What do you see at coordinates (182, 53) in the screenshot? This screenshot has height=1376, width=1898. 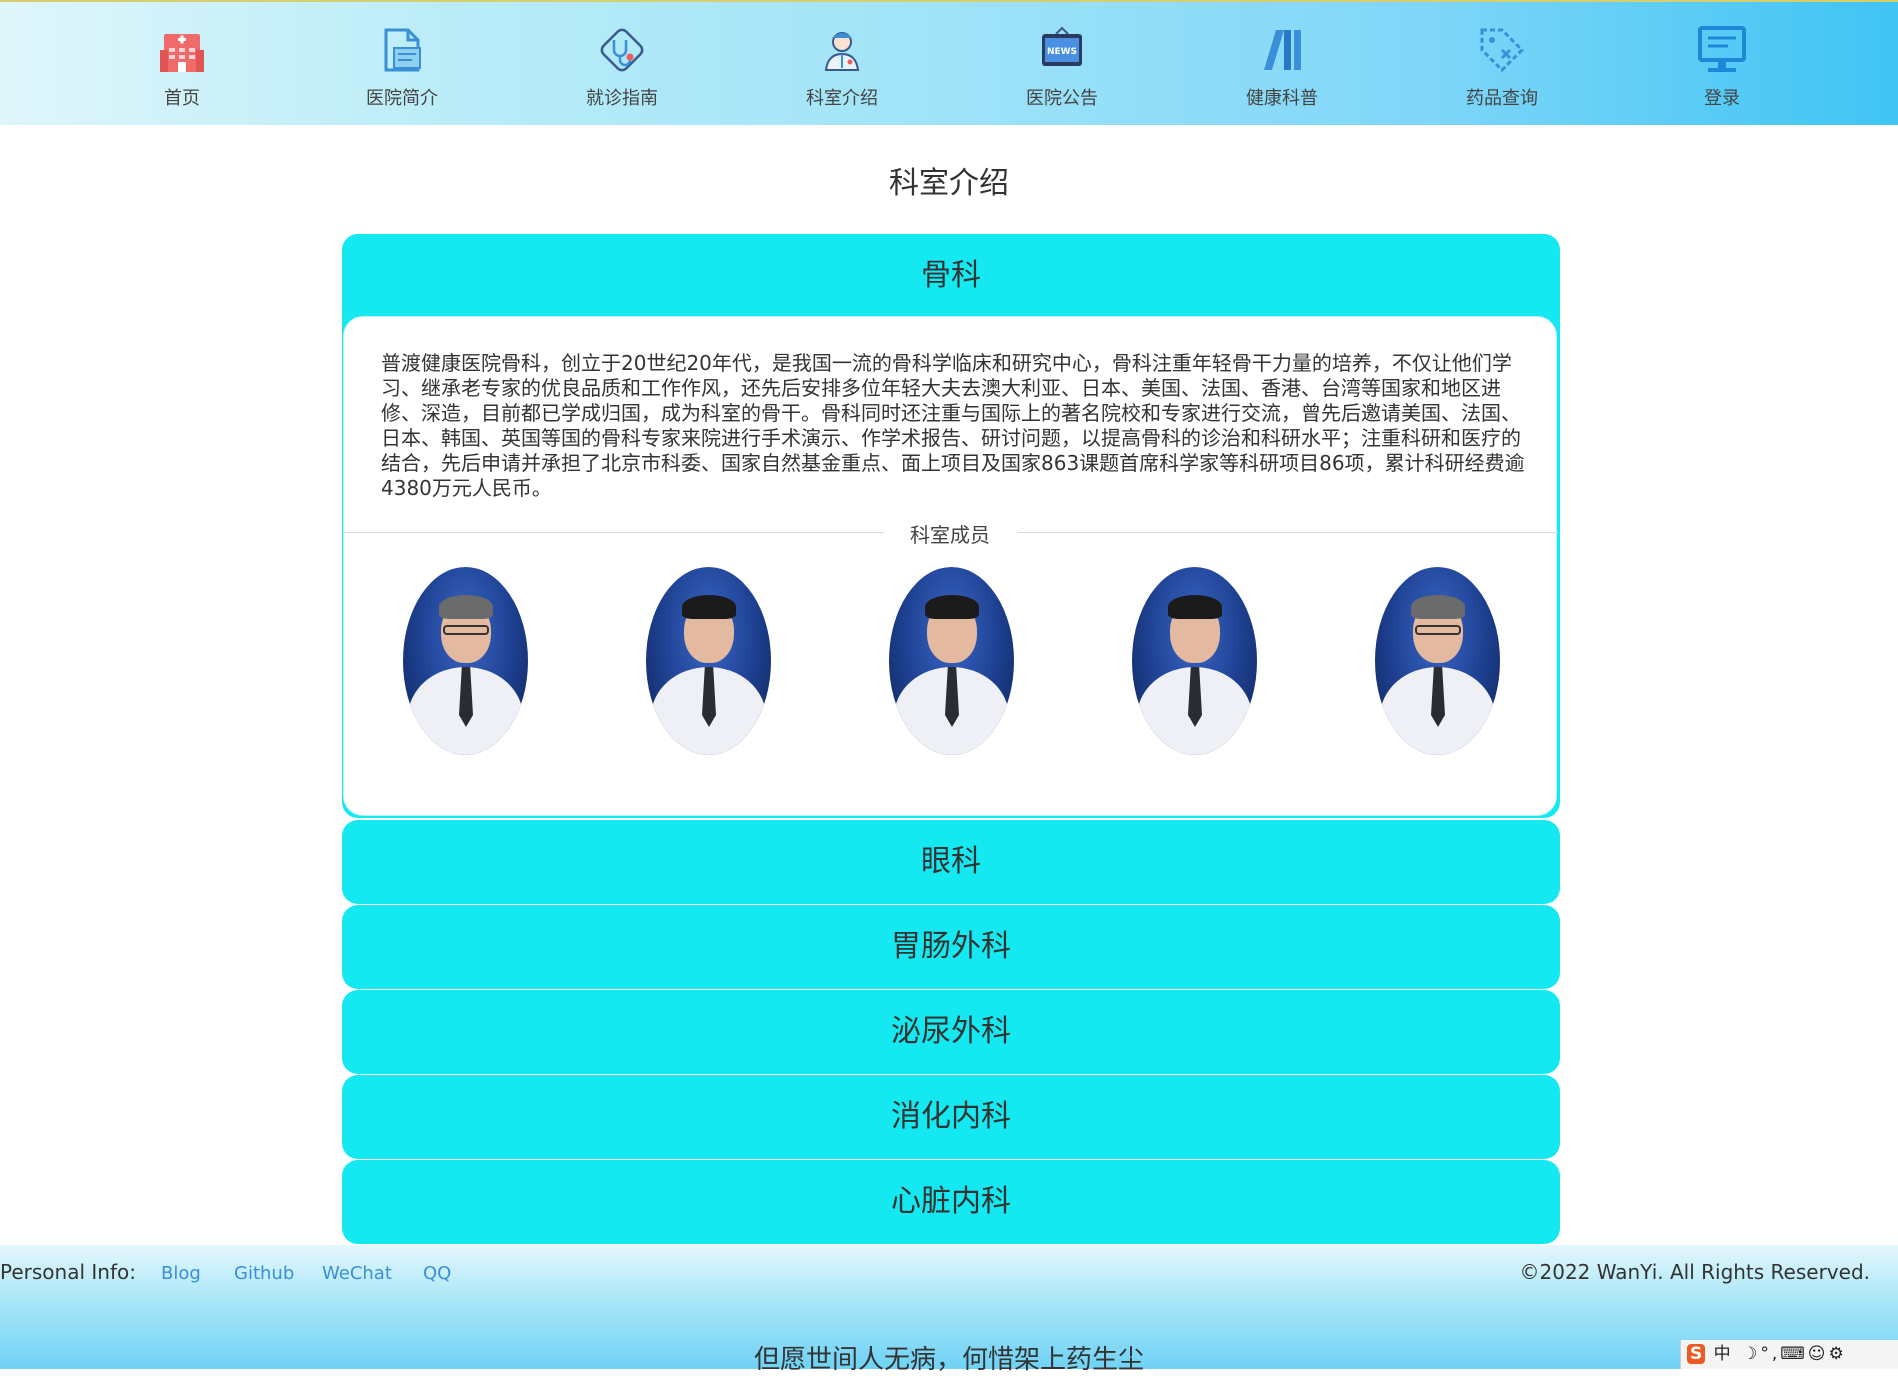 I see `hospital-icon` at bounding box center [182, 53].